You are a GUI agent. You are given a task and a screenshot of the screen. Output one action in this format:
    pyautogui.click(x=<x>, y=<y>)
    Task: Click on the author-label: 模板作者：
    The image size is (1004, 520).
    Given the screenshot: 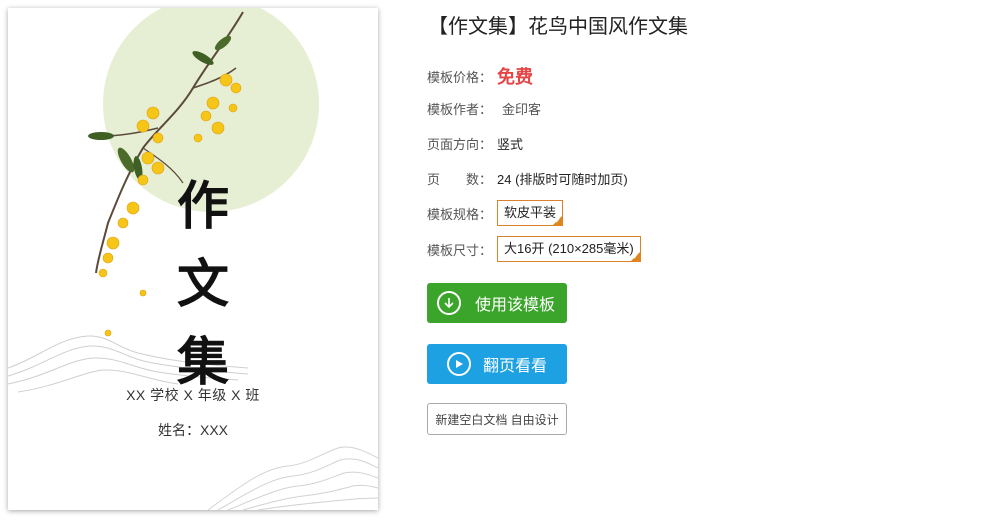 What is the action you would take?
    pyautogui.click(x=460, y=109)
    